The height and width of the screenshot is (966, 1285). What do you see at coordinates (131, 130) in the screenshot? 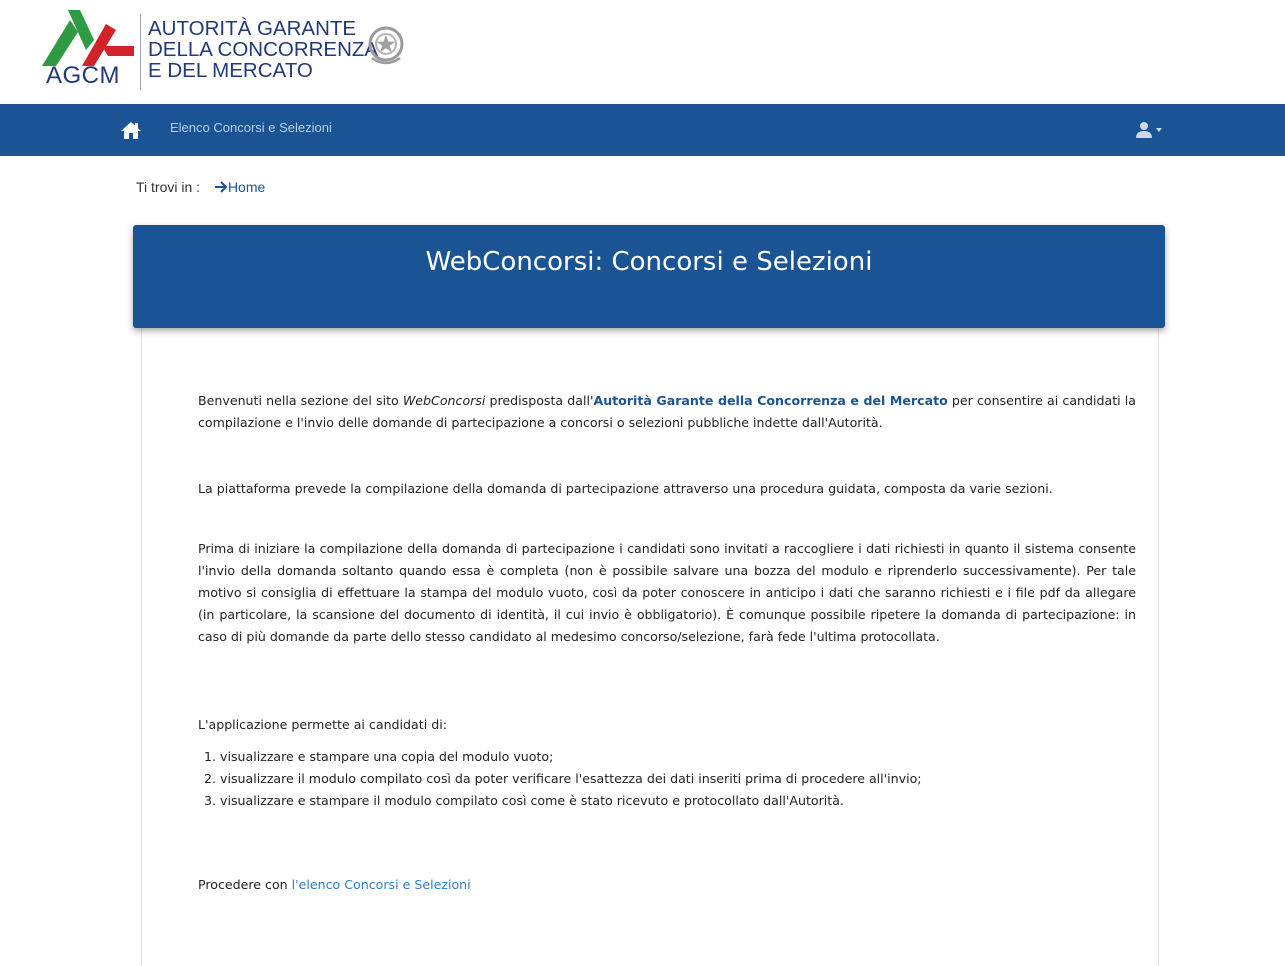
I see `home-icon` at bounding box center [131, 130].